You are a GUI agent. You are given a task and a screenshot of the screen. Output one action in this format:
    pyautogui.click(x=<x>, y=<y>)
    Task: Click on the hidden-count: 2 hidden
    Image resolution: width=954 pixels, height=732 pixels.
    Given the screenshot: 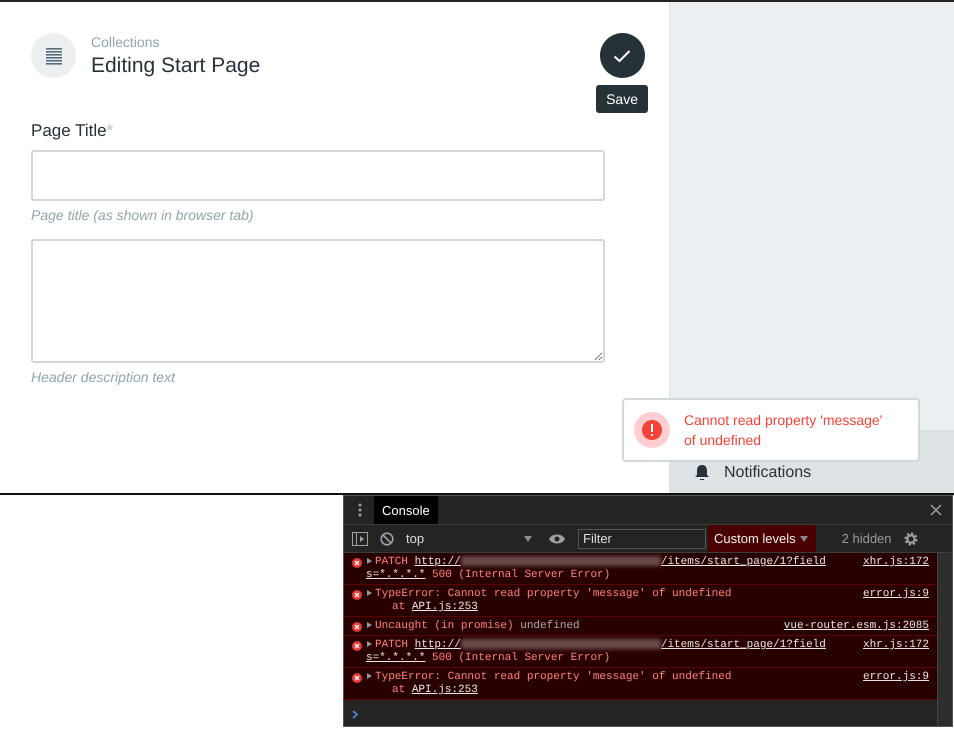 What is the action you would take?
    pyautogui.click(x=867, y=538)
    